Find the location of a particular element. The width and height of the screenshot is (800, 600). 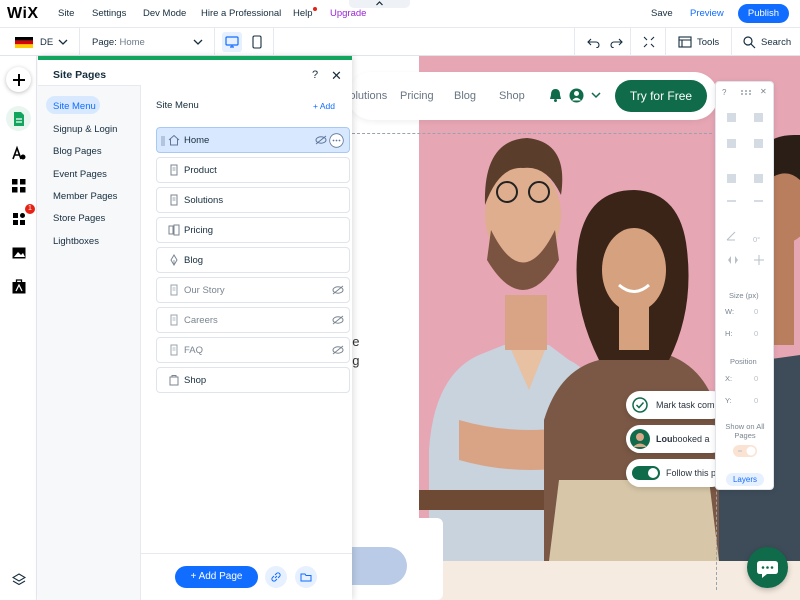

sidebar-item-lightboxes: Lightboxes is located at coordinates (76, 241).